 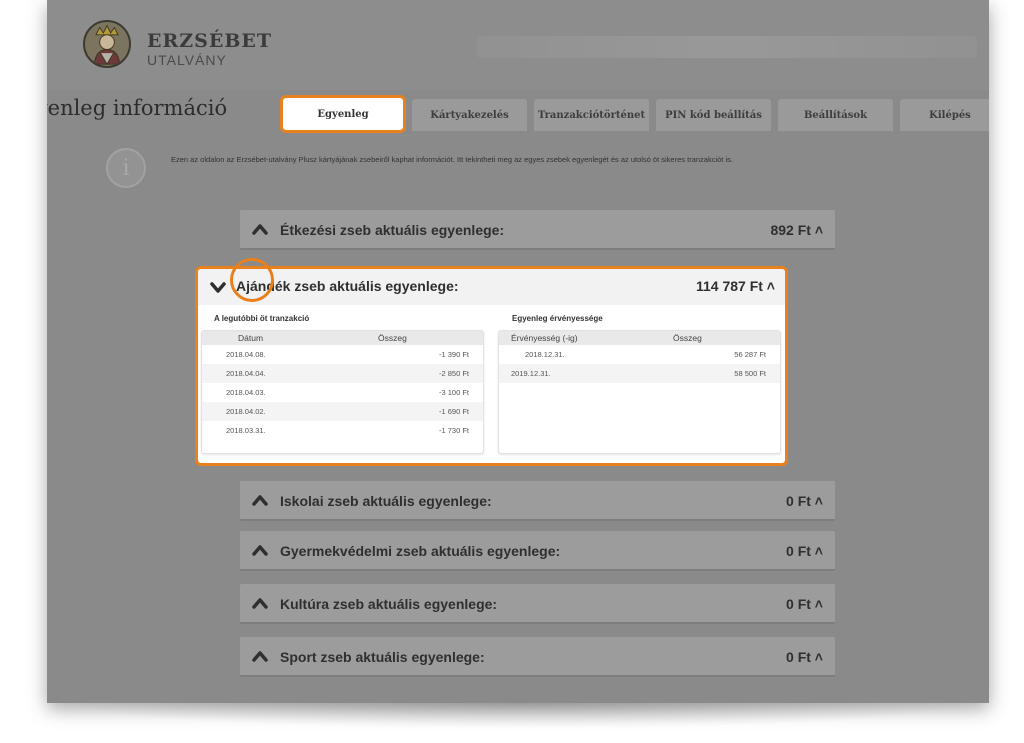 What do you see at coordinates (342, 338) in the screenshot?
I see `table-header: Dátum Összeg` at bounding box center [342, 338].